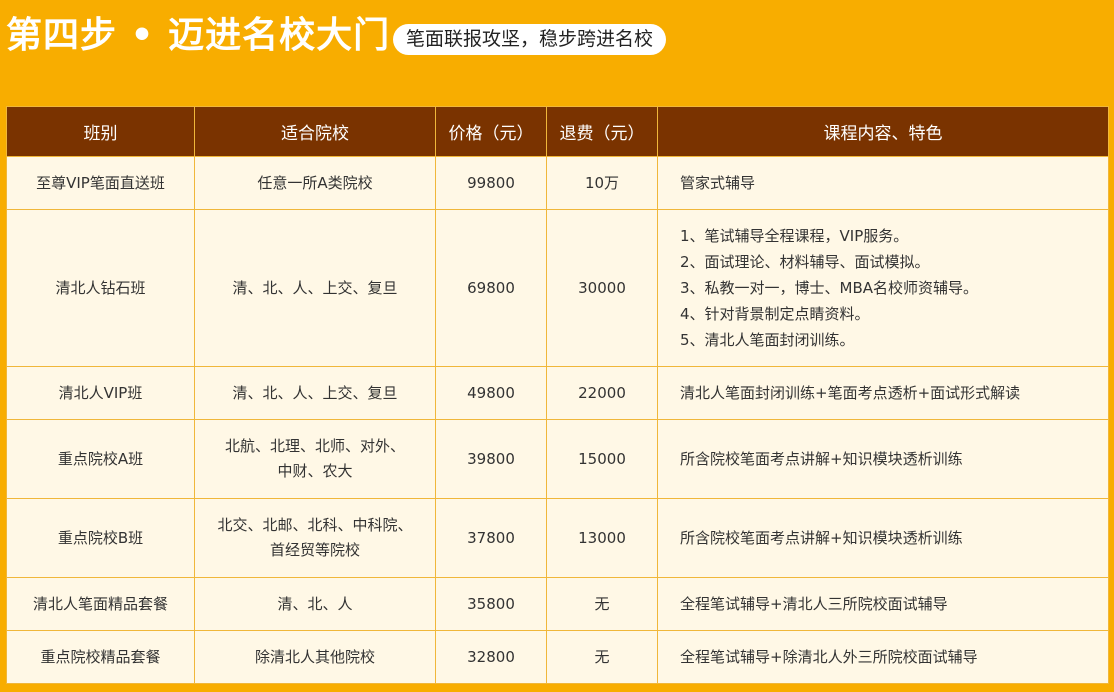 The width and height of the screenshot is (1114, 692). Describe the element at coordinates (775, 314) in the screenshot. I see `content-line: 4、针对背景制定点睛资料。` at that location.